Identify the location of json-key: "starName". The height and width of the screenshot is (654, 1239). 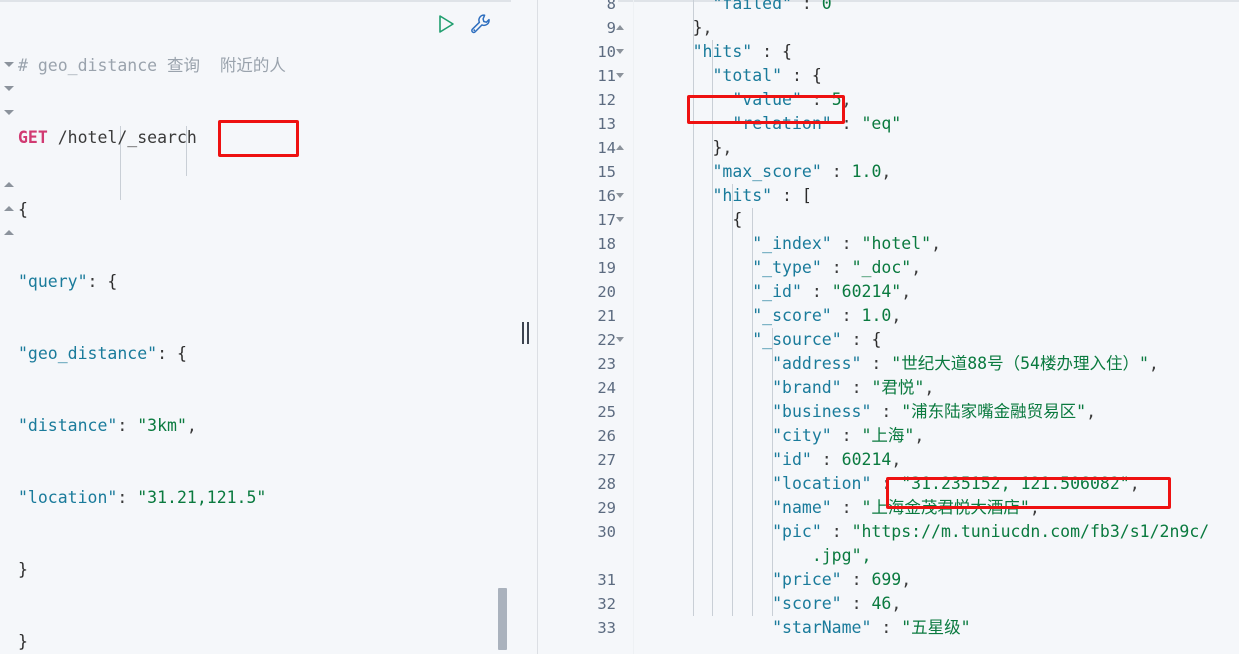
(822, 627).